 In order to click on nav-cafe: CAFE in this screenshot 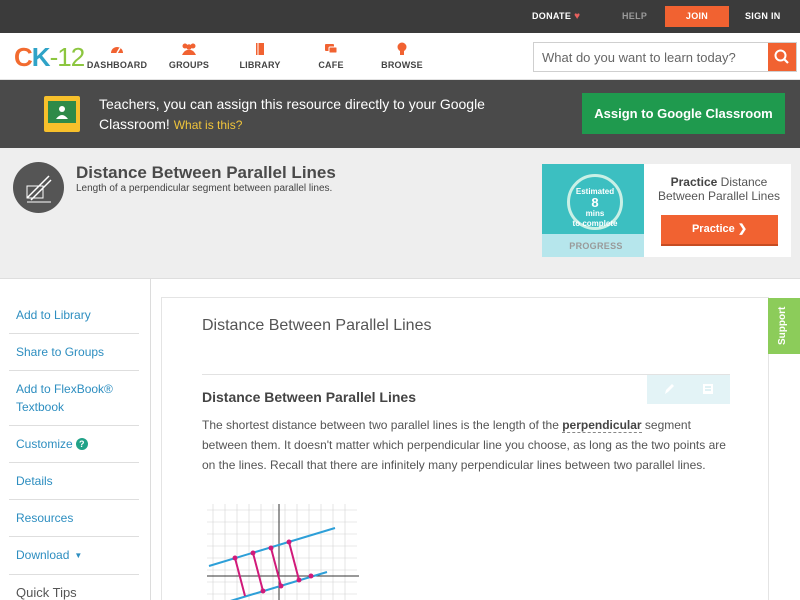, I will do `click(331, 55)`.